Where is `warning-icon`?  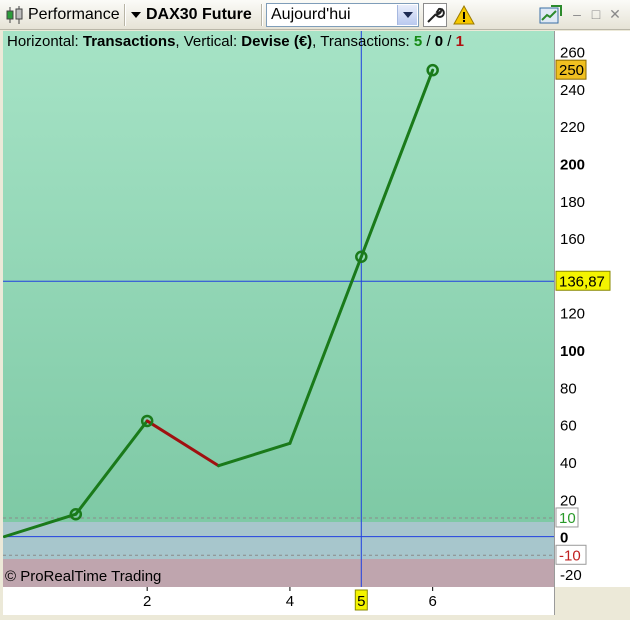
warning-icon is located at coordinates (464, 14).